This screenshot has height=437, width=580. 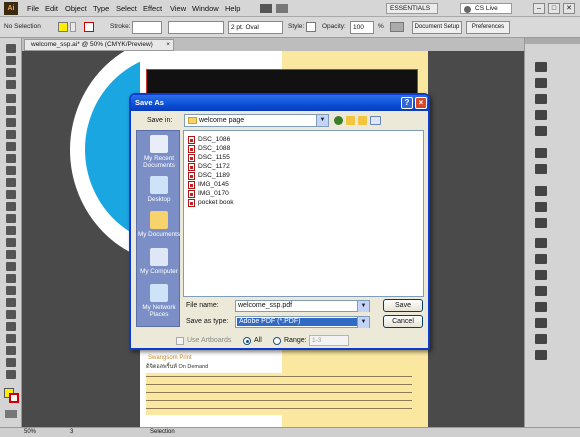 I want to click on pathfinder-panel-icon, so click(x=541, y=259).